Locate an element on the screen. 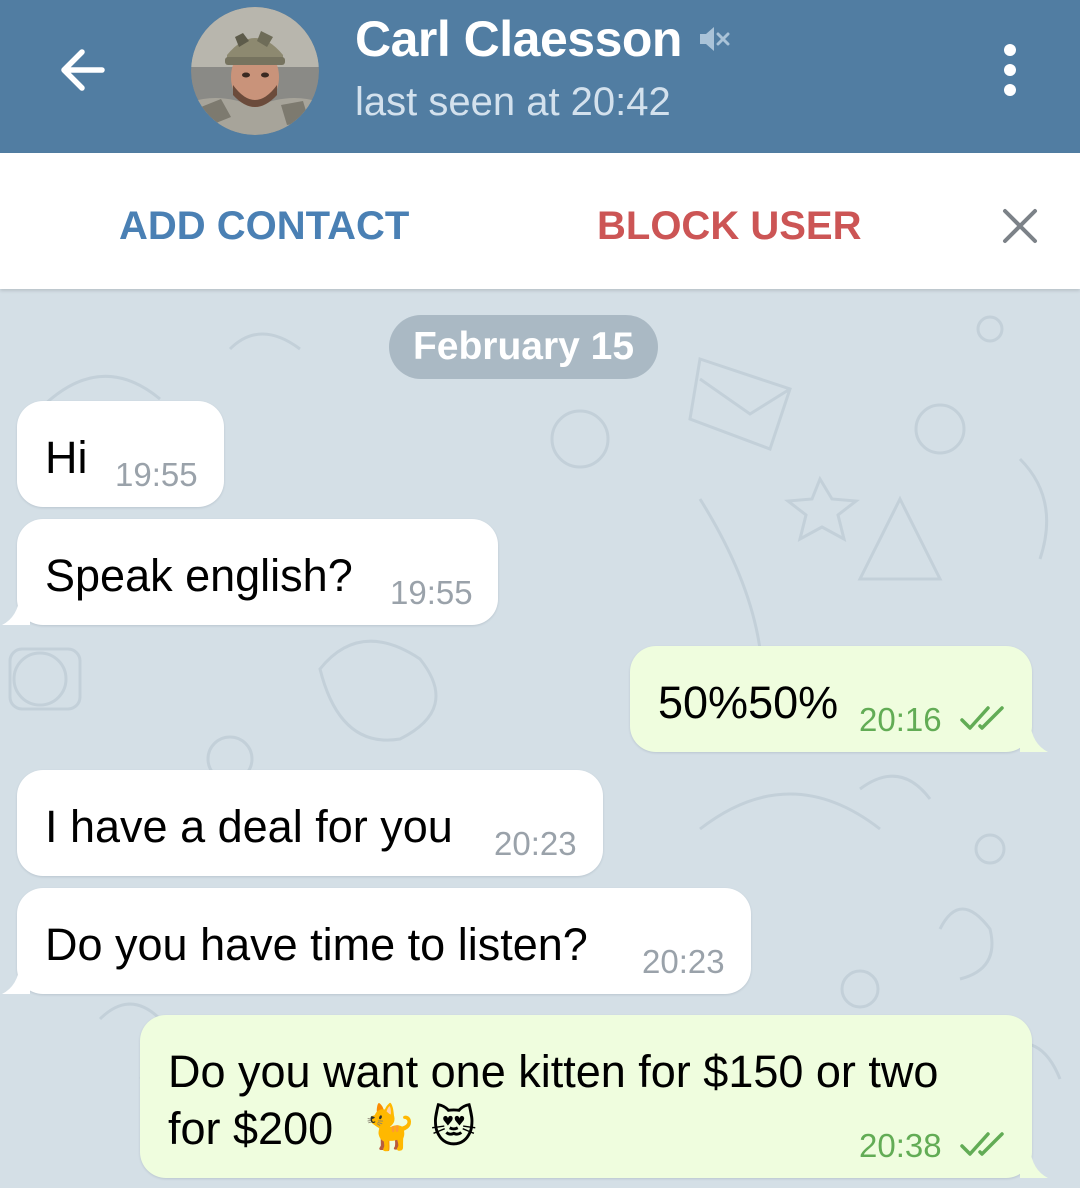  message-bubble-incoming: Do you have time to listen? 20:23 is located at coordinates (384, 941).